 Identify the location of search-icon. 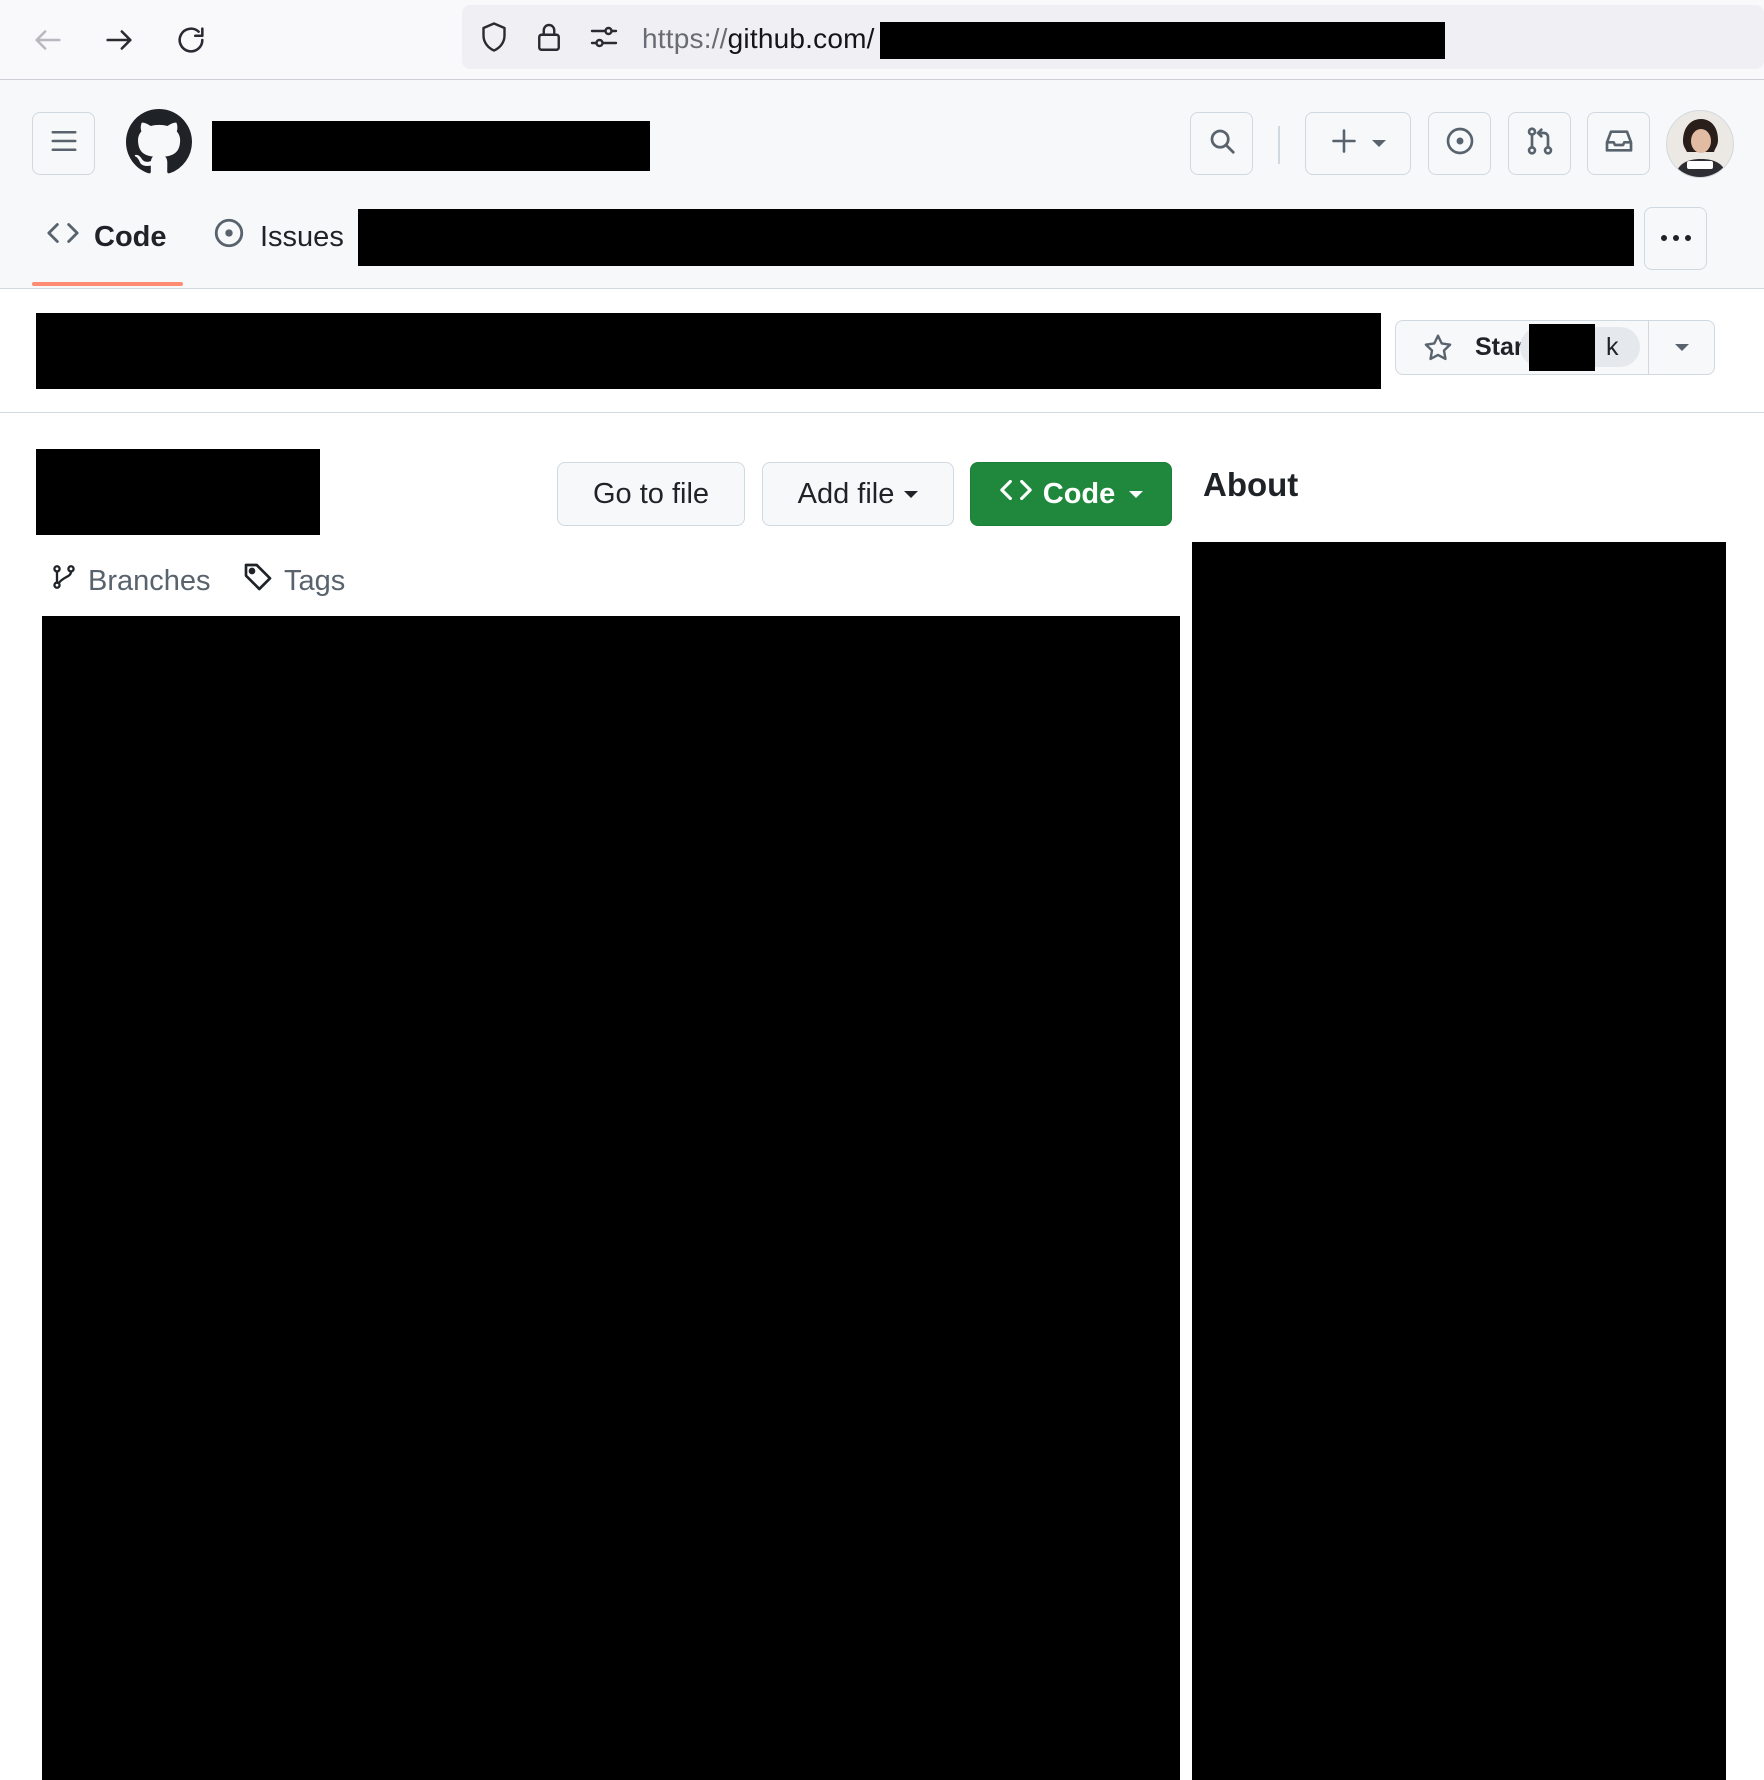
(1222, 143).